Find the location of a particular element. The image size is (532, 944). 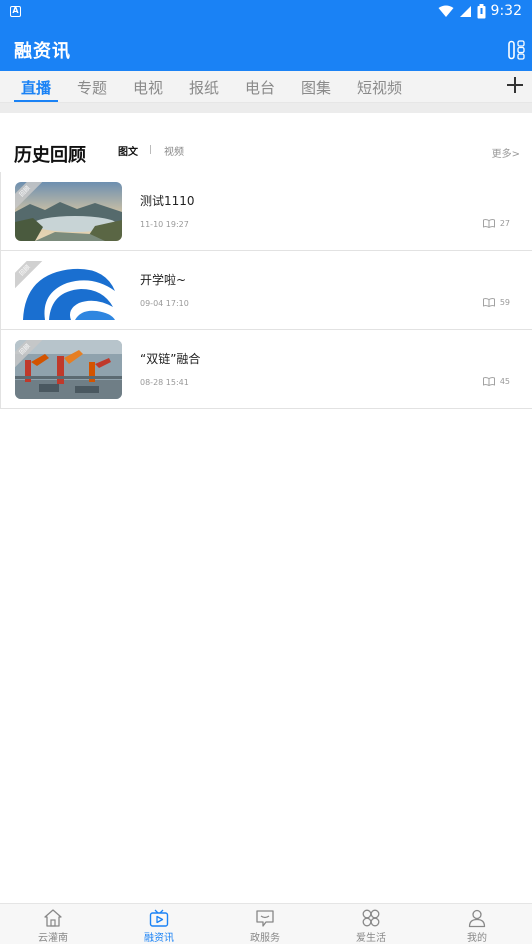

person-icon is located at coordinates (477, 918).